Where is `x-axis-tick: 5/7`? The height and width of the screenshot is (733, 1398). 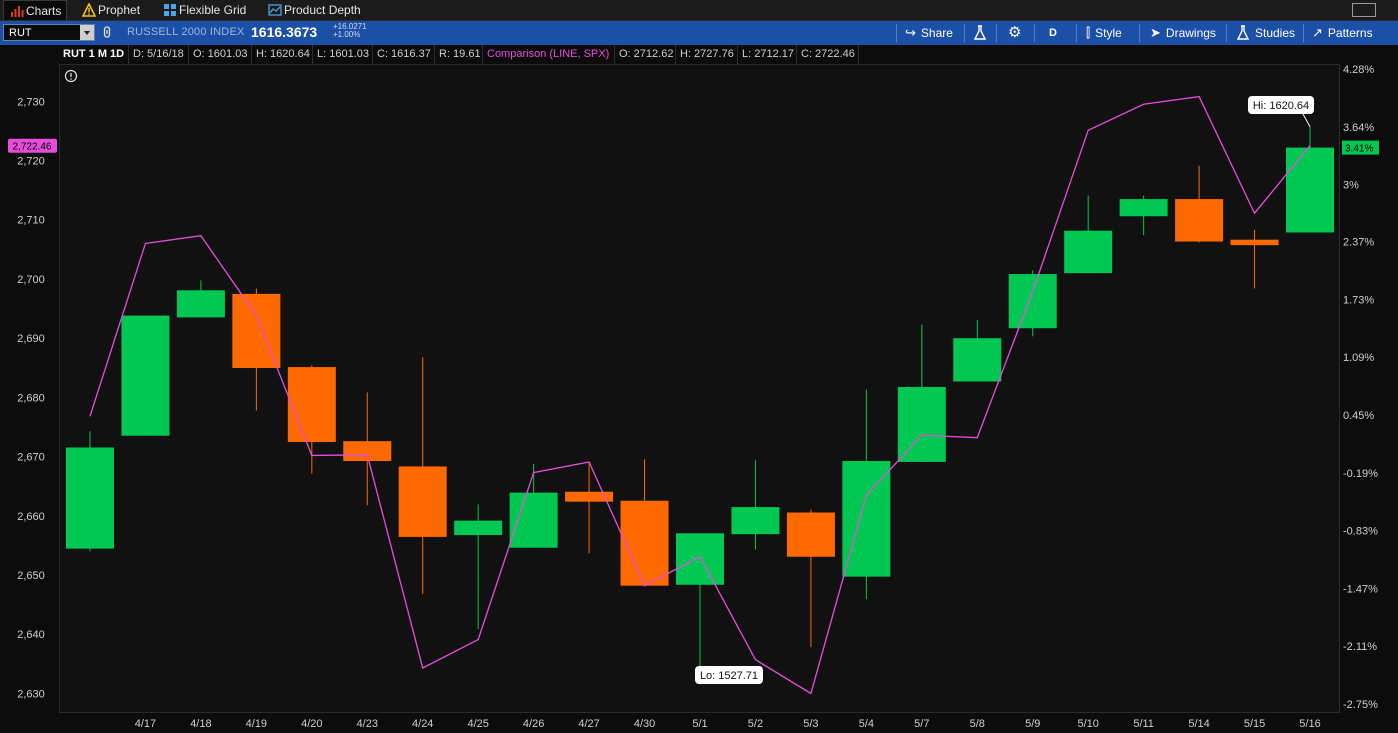
x-axis-tick: 5/7 is located at coordinates (921, 724).